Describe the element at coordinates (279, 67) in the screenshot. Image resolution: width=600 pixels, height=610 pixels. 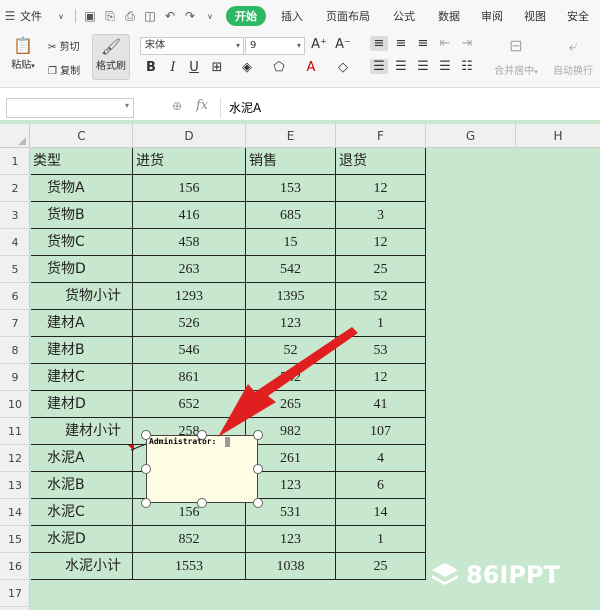
I see `shape-icon: ⬠` at that location.